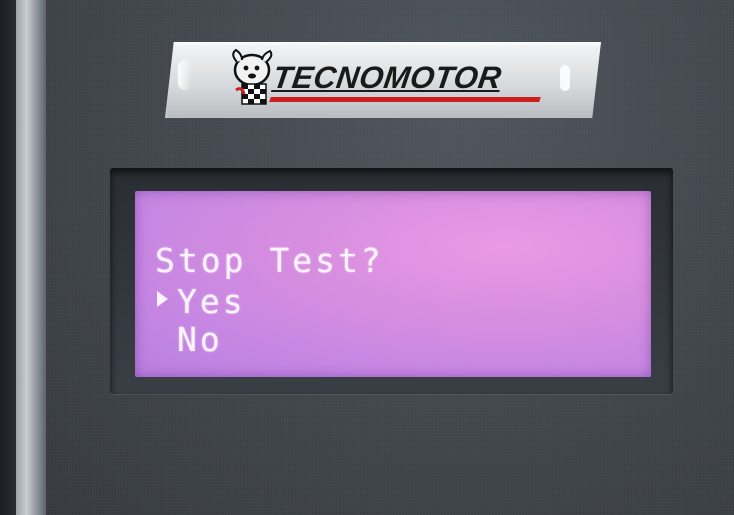 The width and height of the screenshot is (734, 515). Describe the element at coordinates (200, 340) in the screenshot. I see `option-no: No` at that location.